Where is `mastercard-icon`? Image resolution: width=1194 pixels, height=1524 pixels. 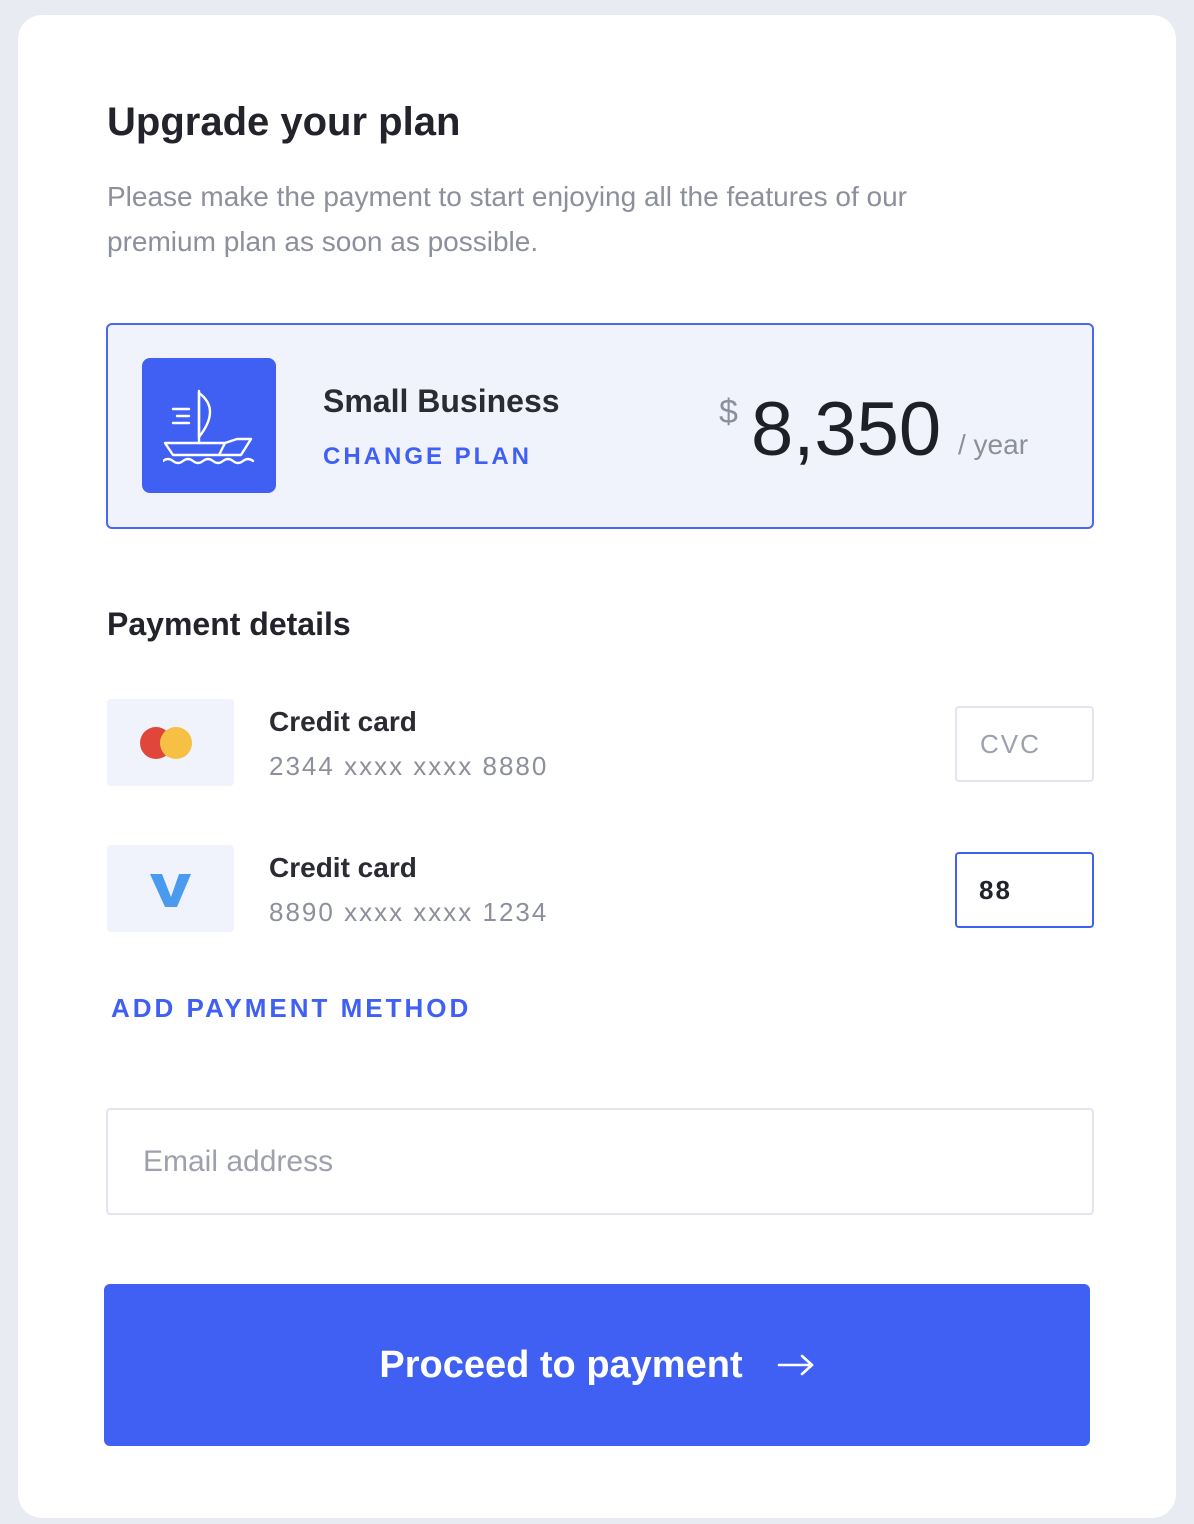
mastercard-icon is located at coordinates (170, 742).